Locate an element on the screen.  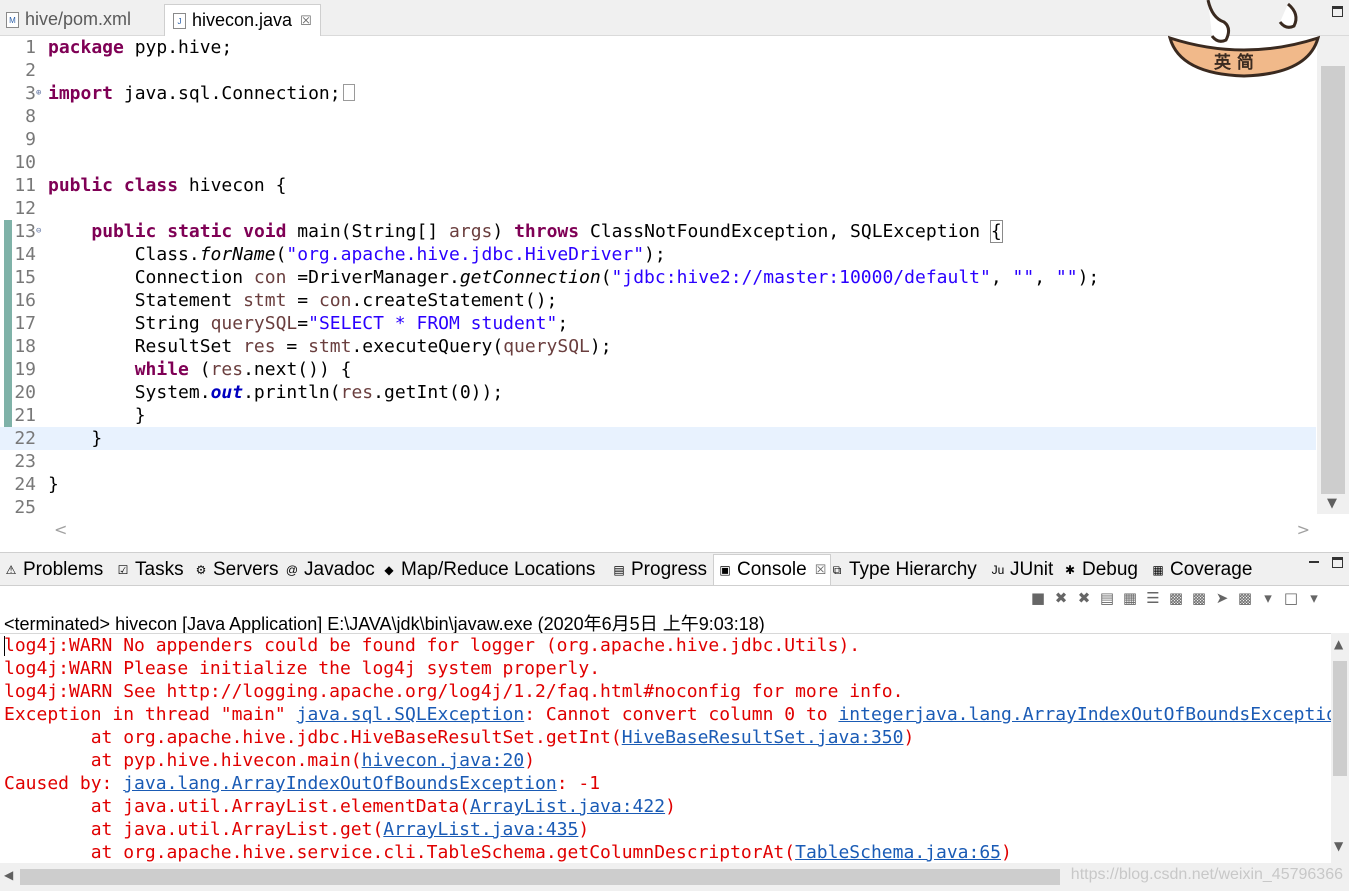
tab-problems: ⚠ Problems is located at coordinates (54, 570).